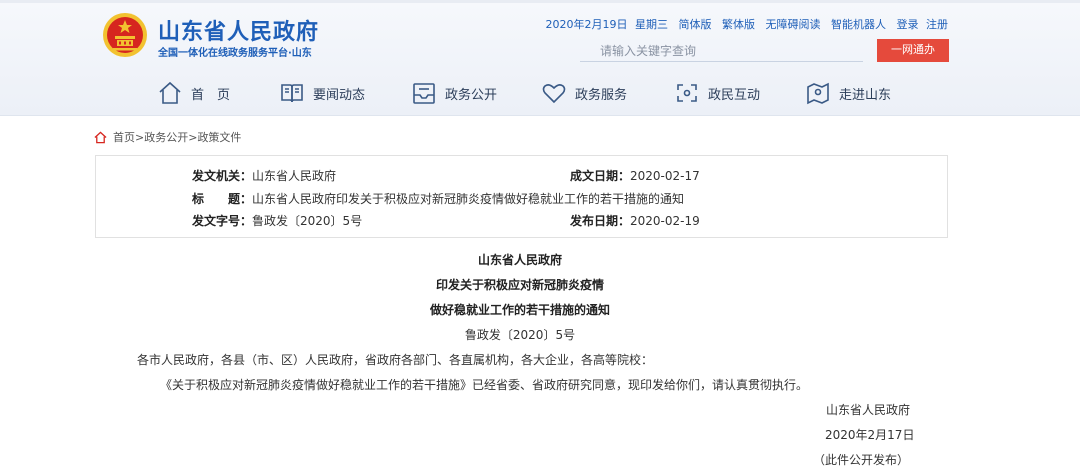 The width and height of the screenshot is (1080, 475). I want to click on date-made-value: 2020-02-17, so click(665, 176).